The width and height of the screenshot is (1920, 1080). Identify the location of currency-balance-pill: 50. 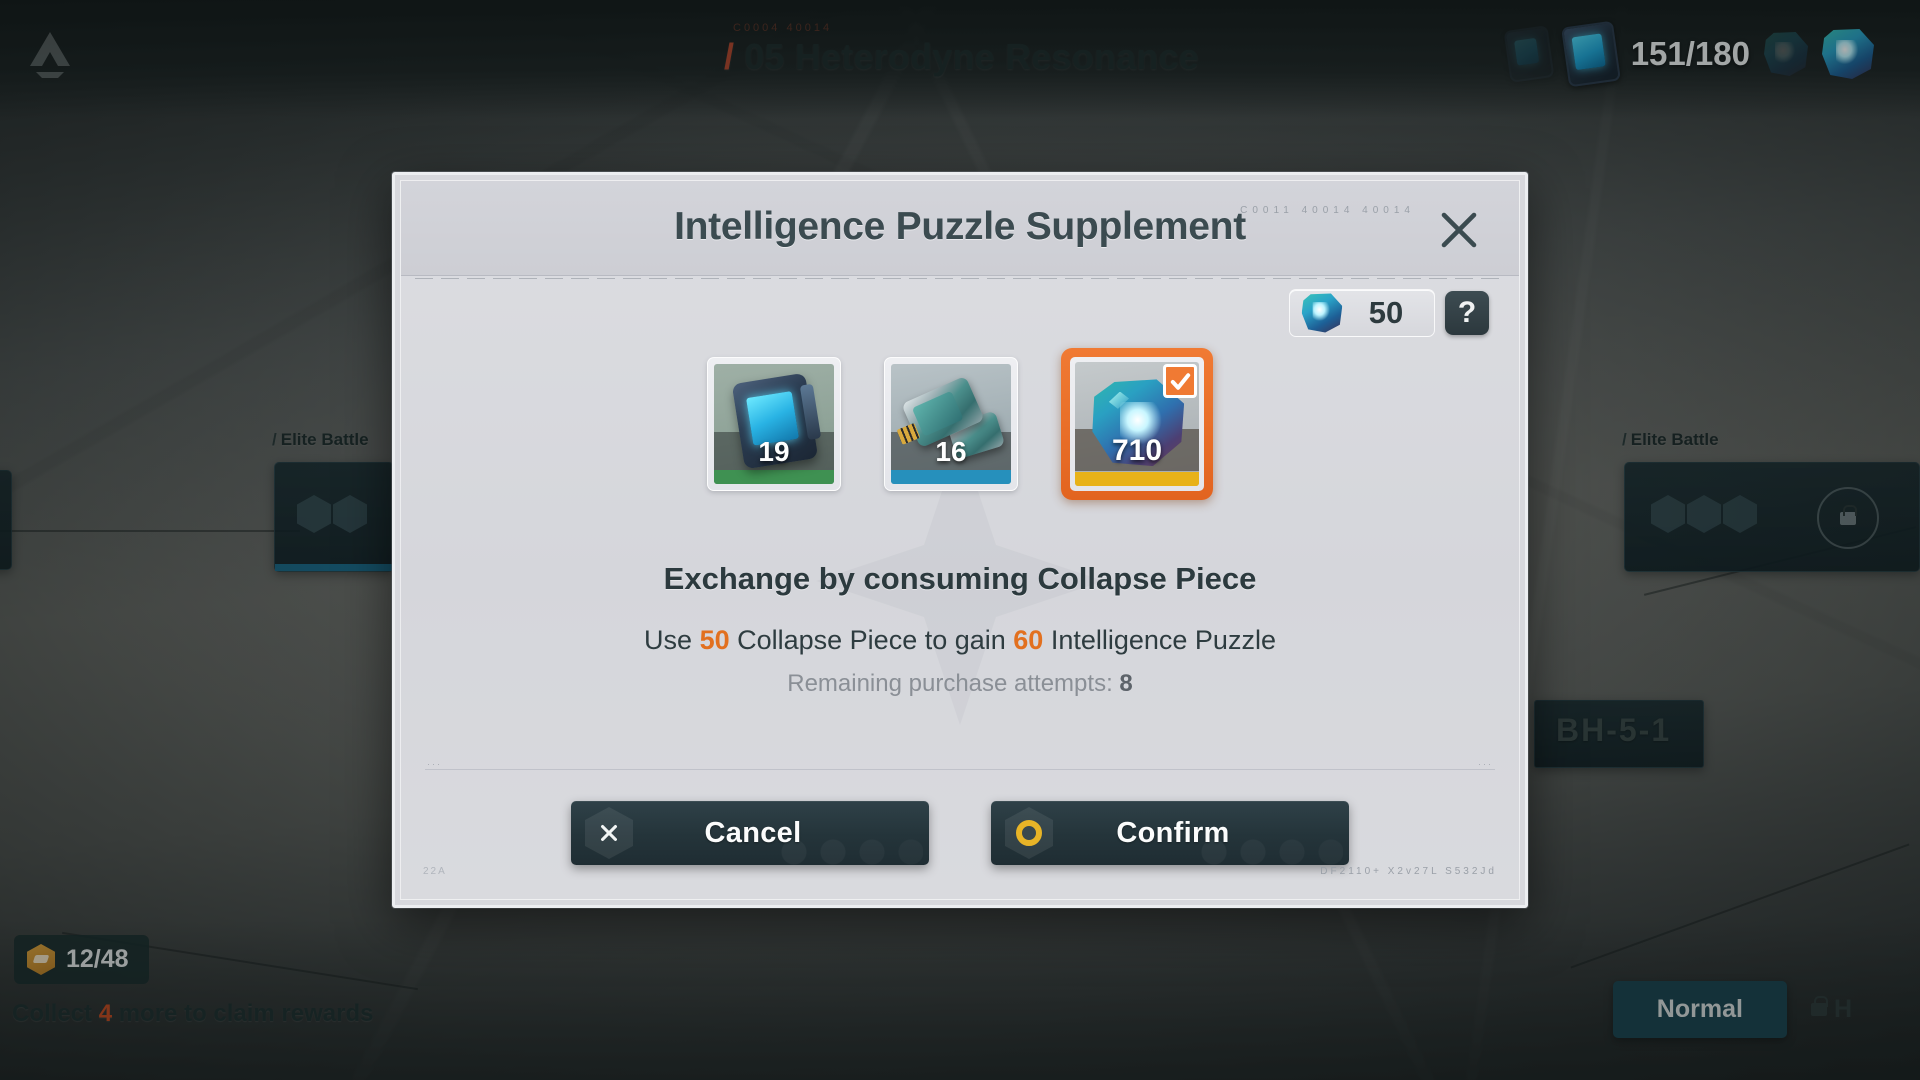
(1362, 313).